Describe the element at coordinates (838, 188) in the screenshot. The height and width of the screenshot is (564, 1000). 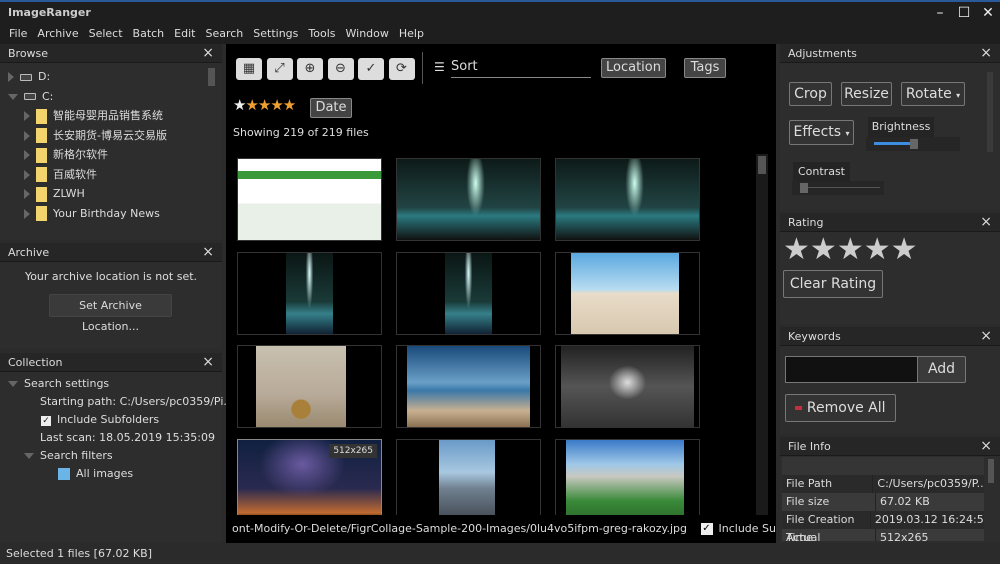
I see `contrast-slider` at that location.